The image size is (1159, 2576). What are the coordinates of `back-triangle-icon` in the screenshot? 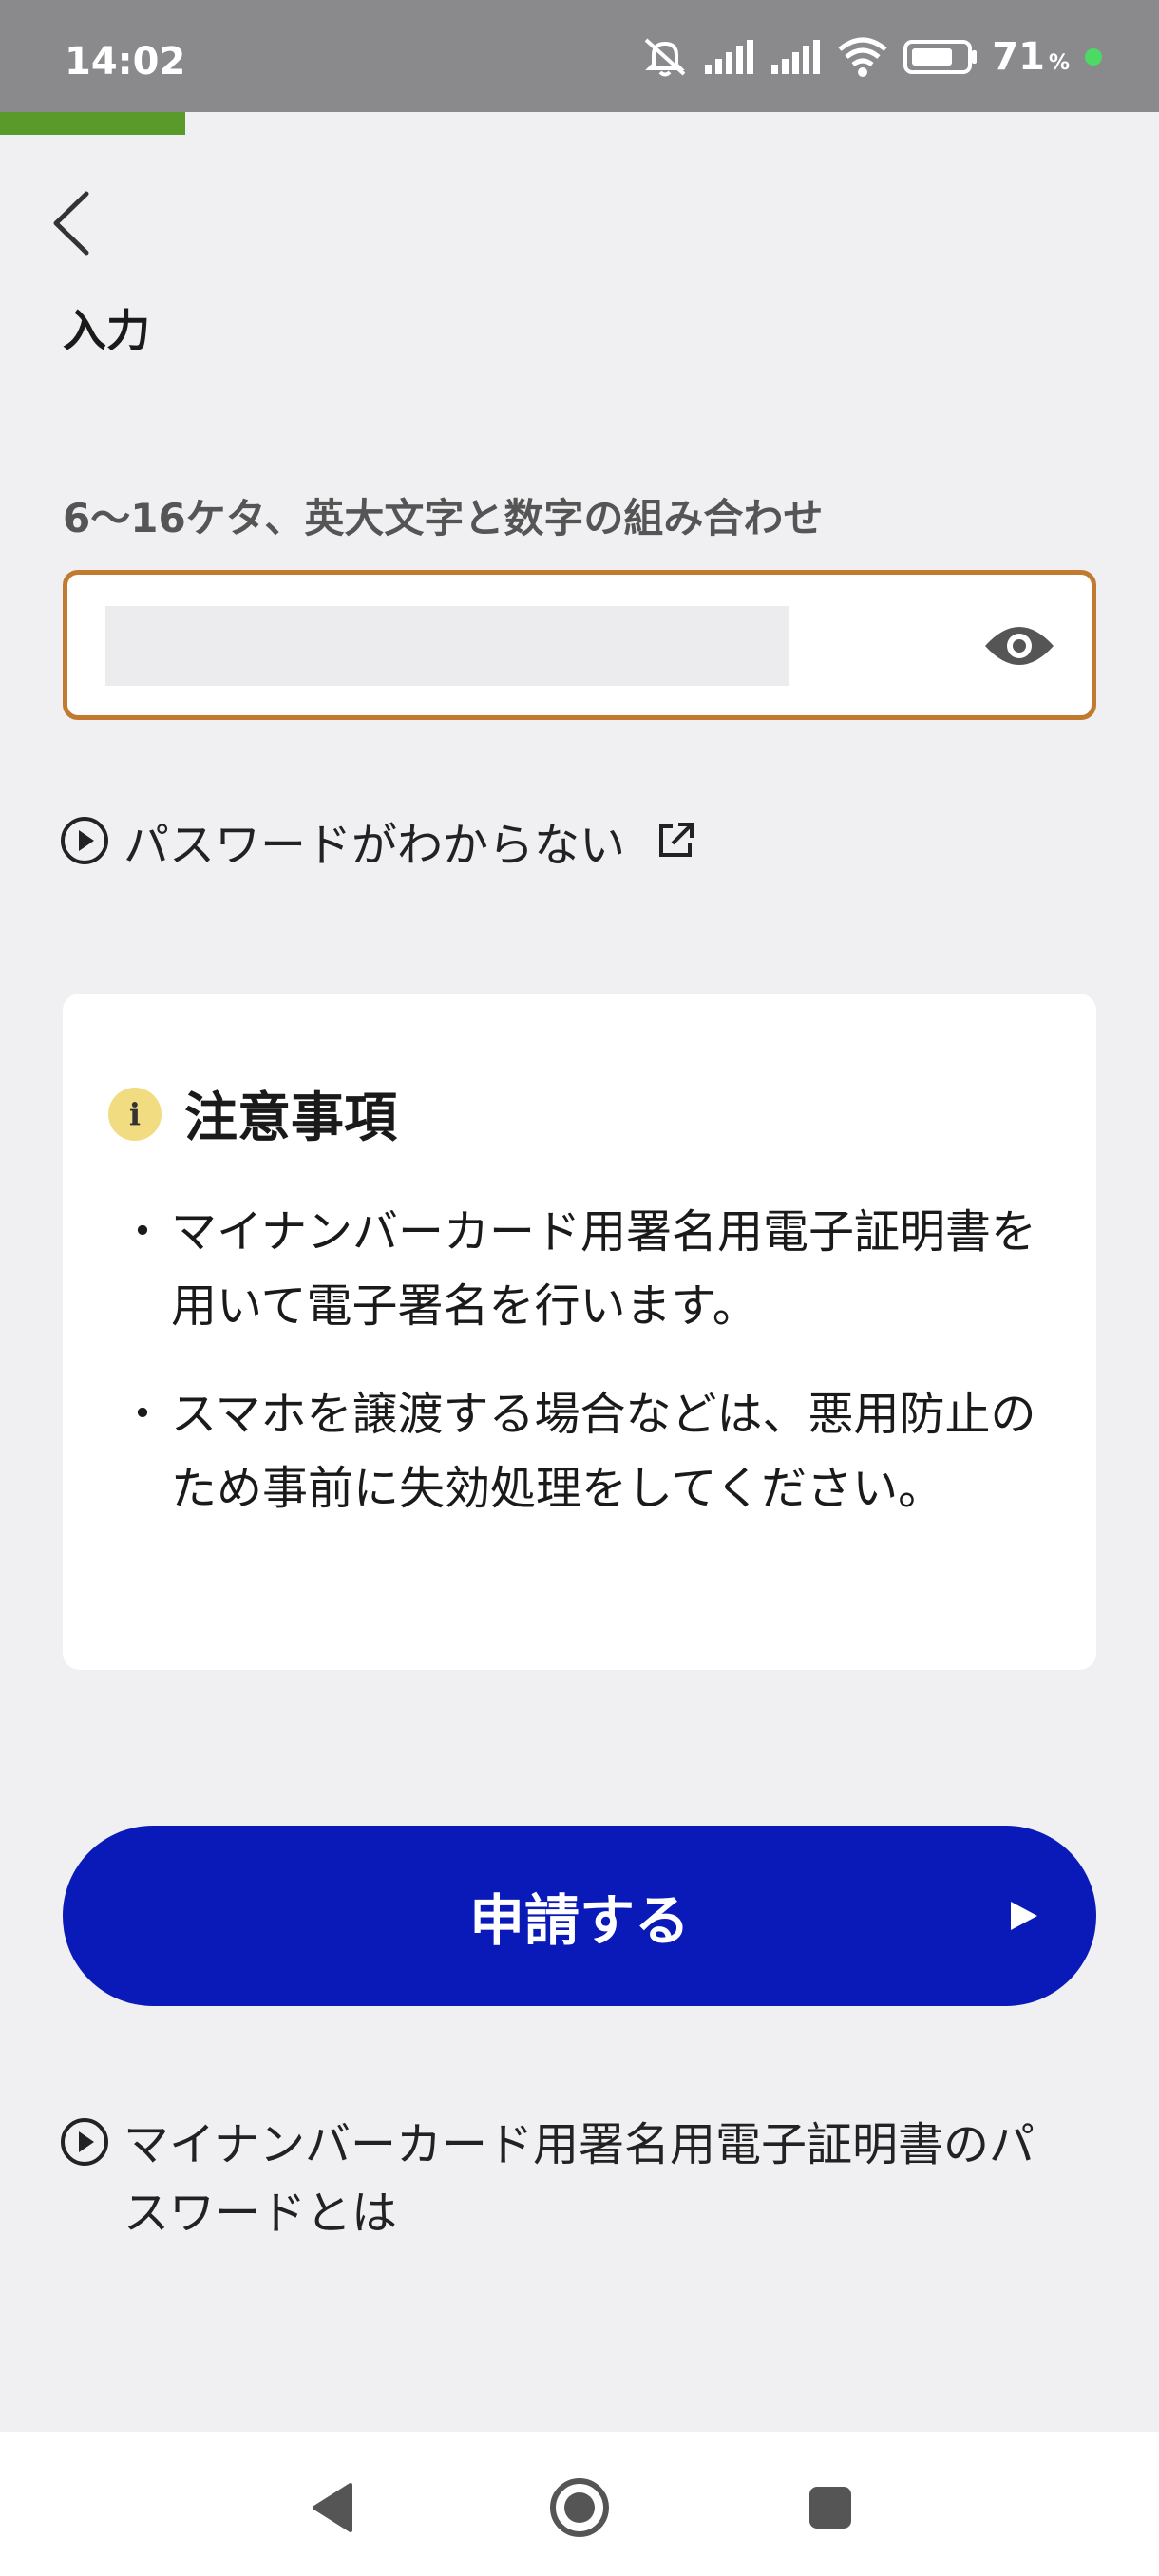 It's located at (332, 2507).